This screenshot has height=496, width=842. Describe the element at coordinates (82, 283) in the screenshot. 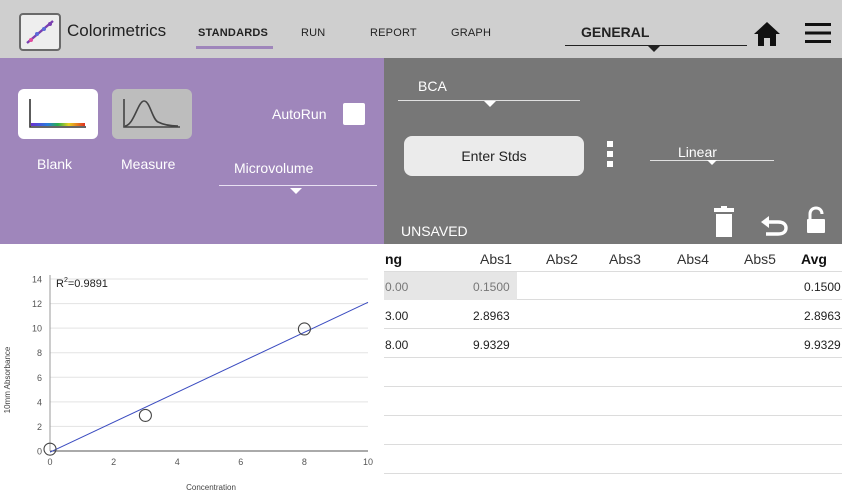

I see `r-squared-label: R2=0.9891` at that location.